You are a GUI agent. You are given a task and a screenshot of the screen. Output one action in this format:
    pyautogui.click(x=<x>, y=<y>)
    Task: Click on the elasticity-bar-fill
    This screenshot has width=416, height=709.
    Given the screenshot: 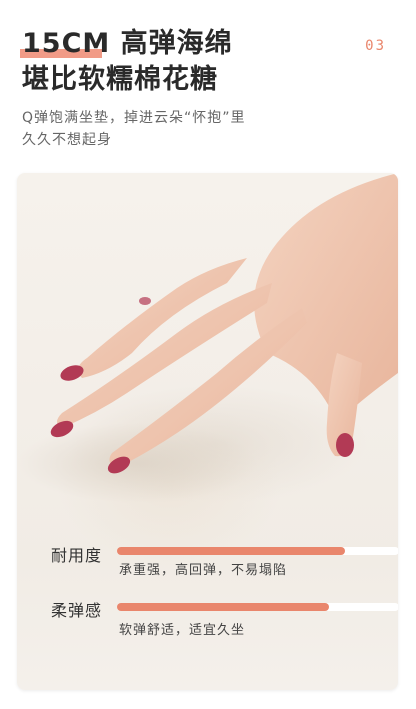 What is the action you would take?
    pyautogui.click(x=223, y=607)
    